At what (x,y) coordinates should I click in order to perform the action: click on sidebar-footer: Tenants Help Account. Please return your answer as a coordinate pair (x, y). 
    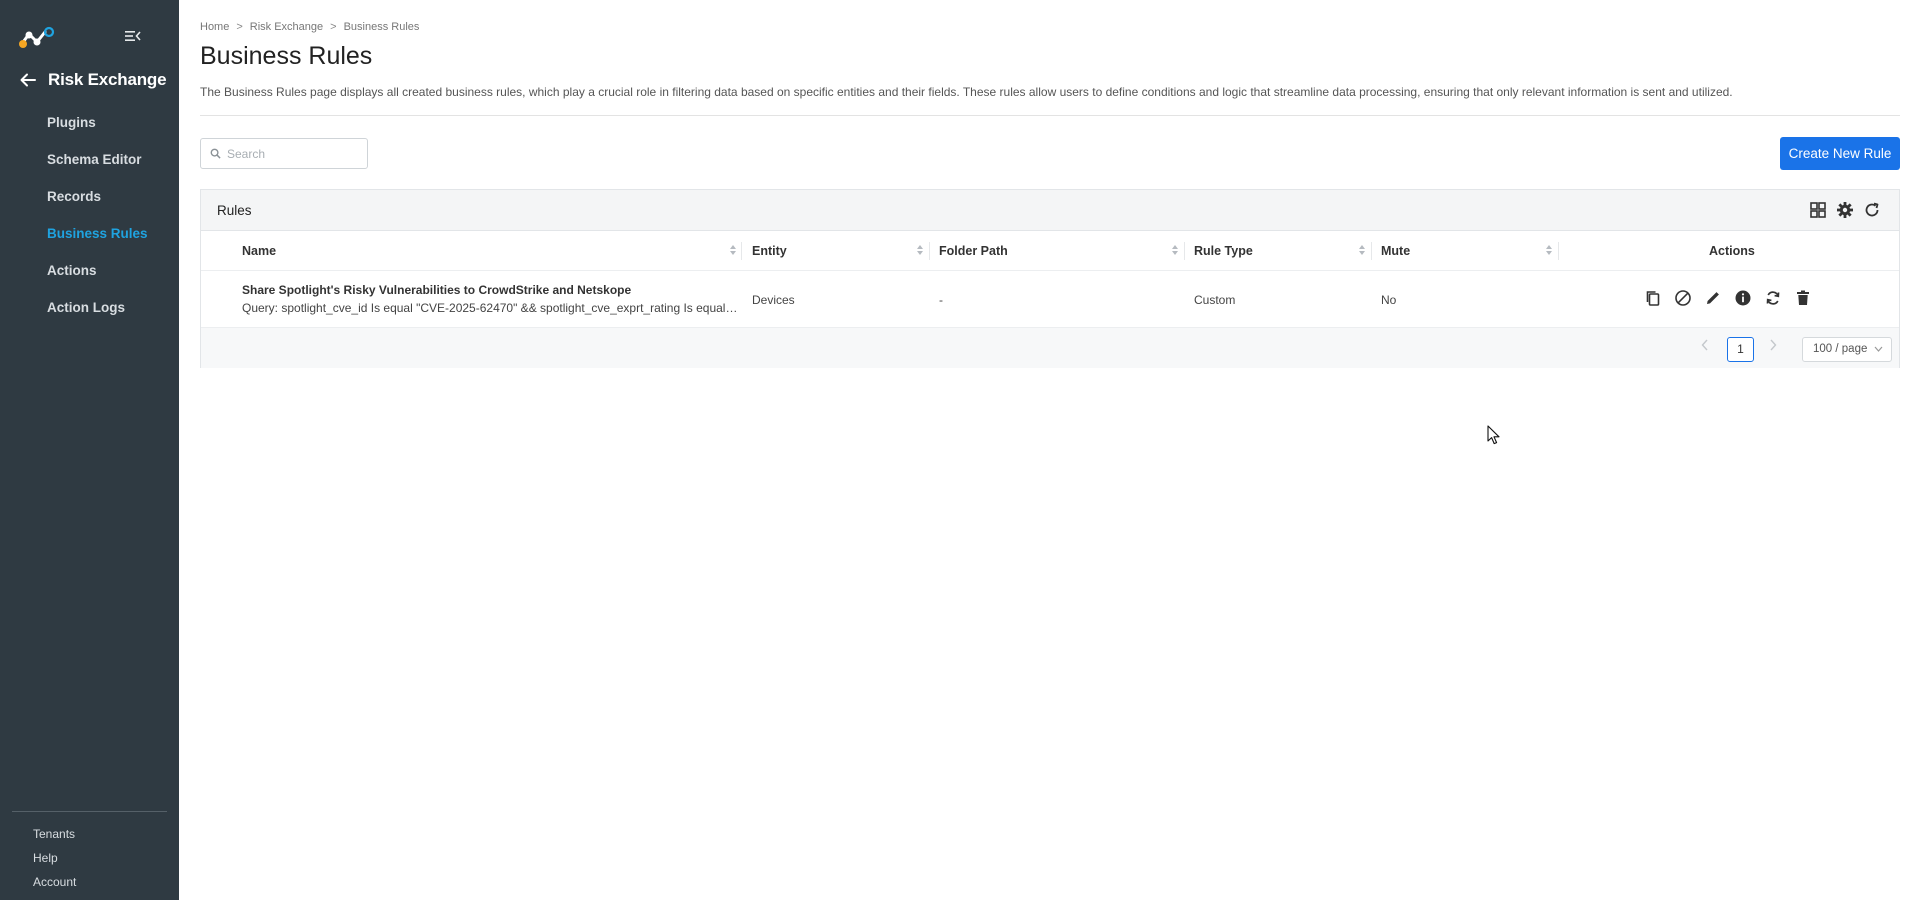
    Looking at the image, I should click on (54, 861).